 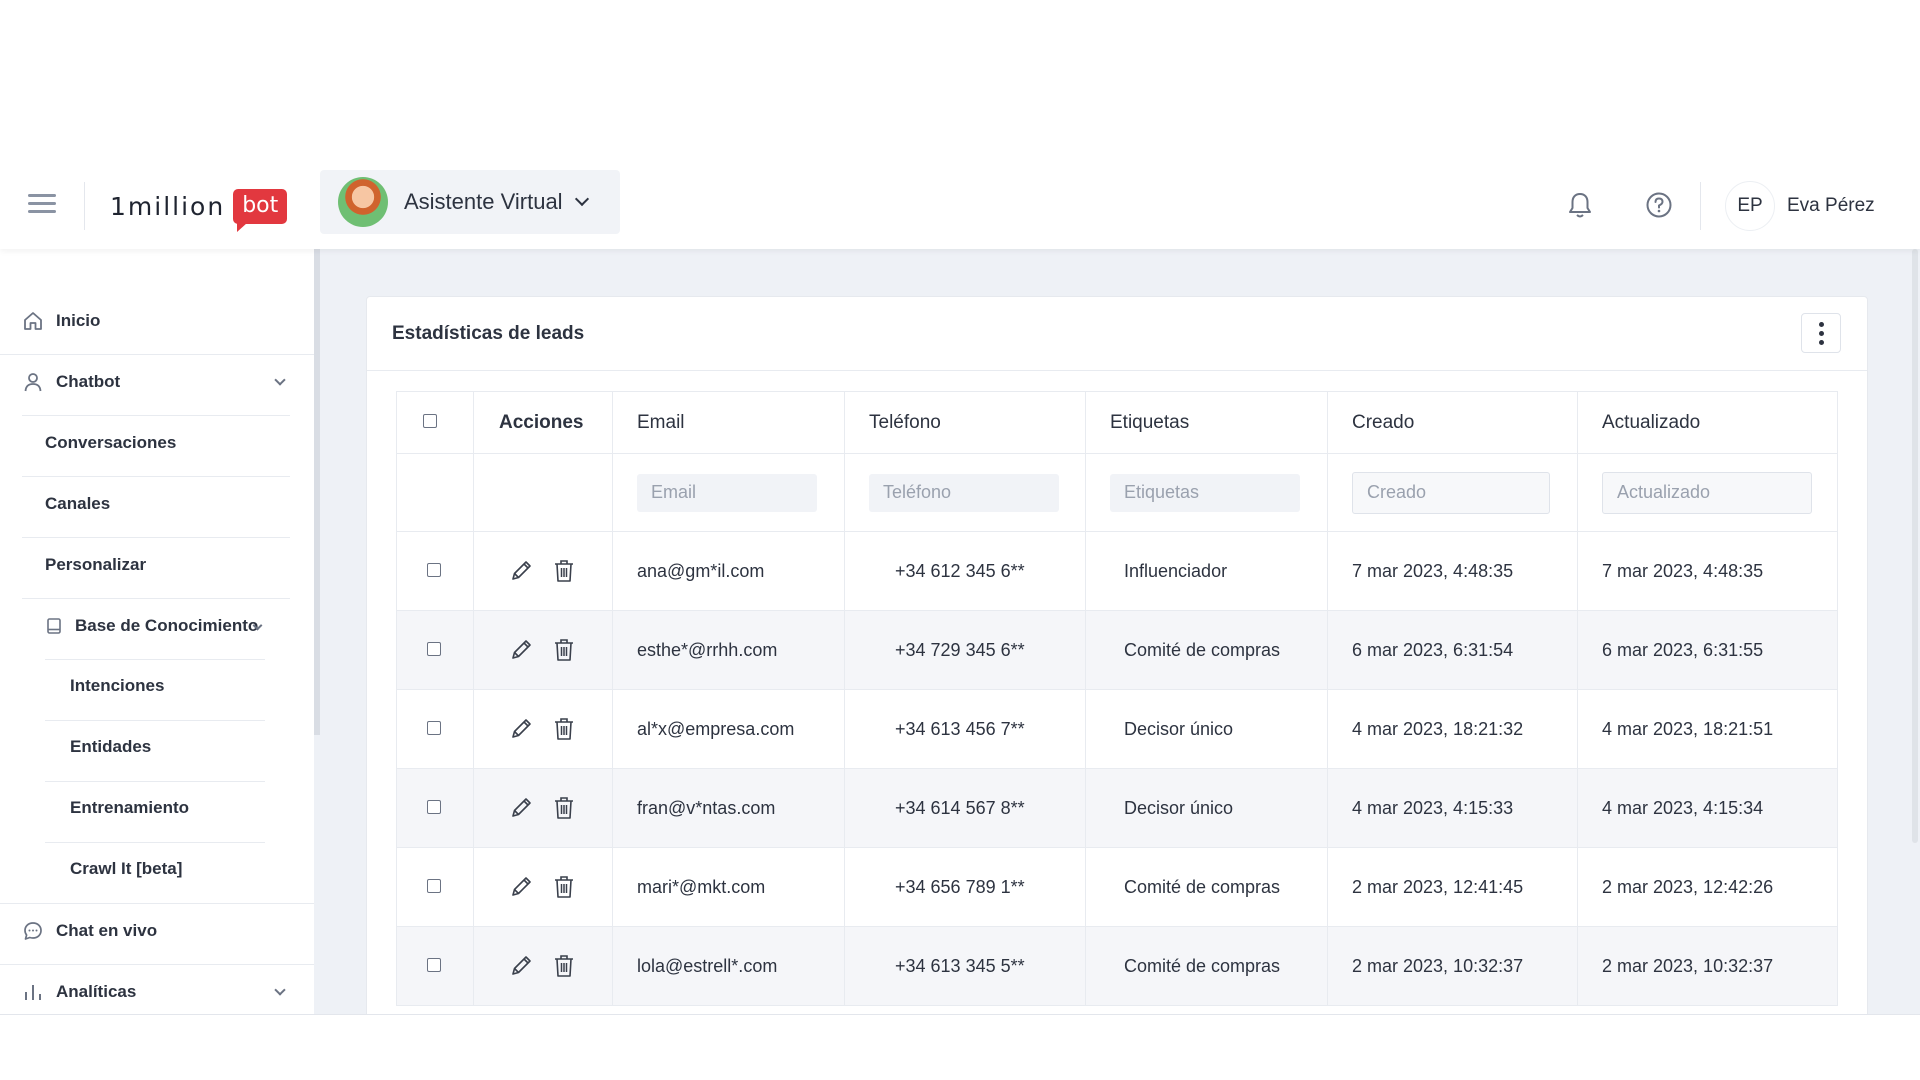 I want to click on user-menu: EP Eva Pérez, so click(x=1800, y=206).